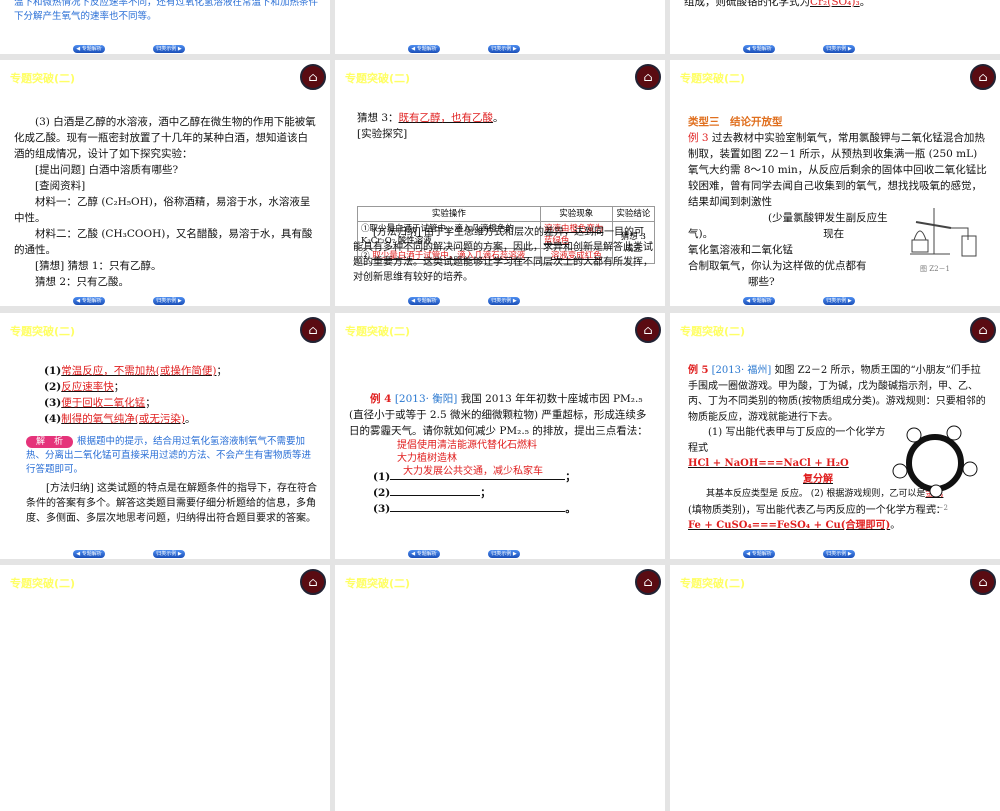  I want to click on num: (4), so click(53, 419).